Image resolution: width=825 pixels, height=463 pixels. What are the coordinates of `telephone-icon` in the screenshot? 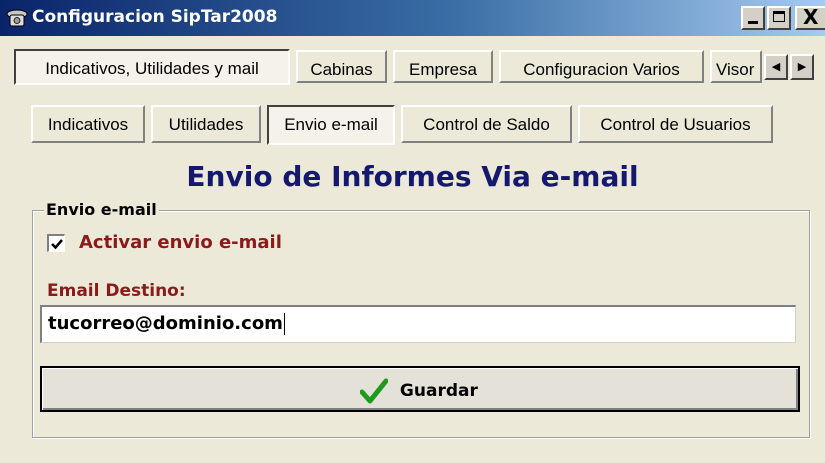 It's located at (17, 18).